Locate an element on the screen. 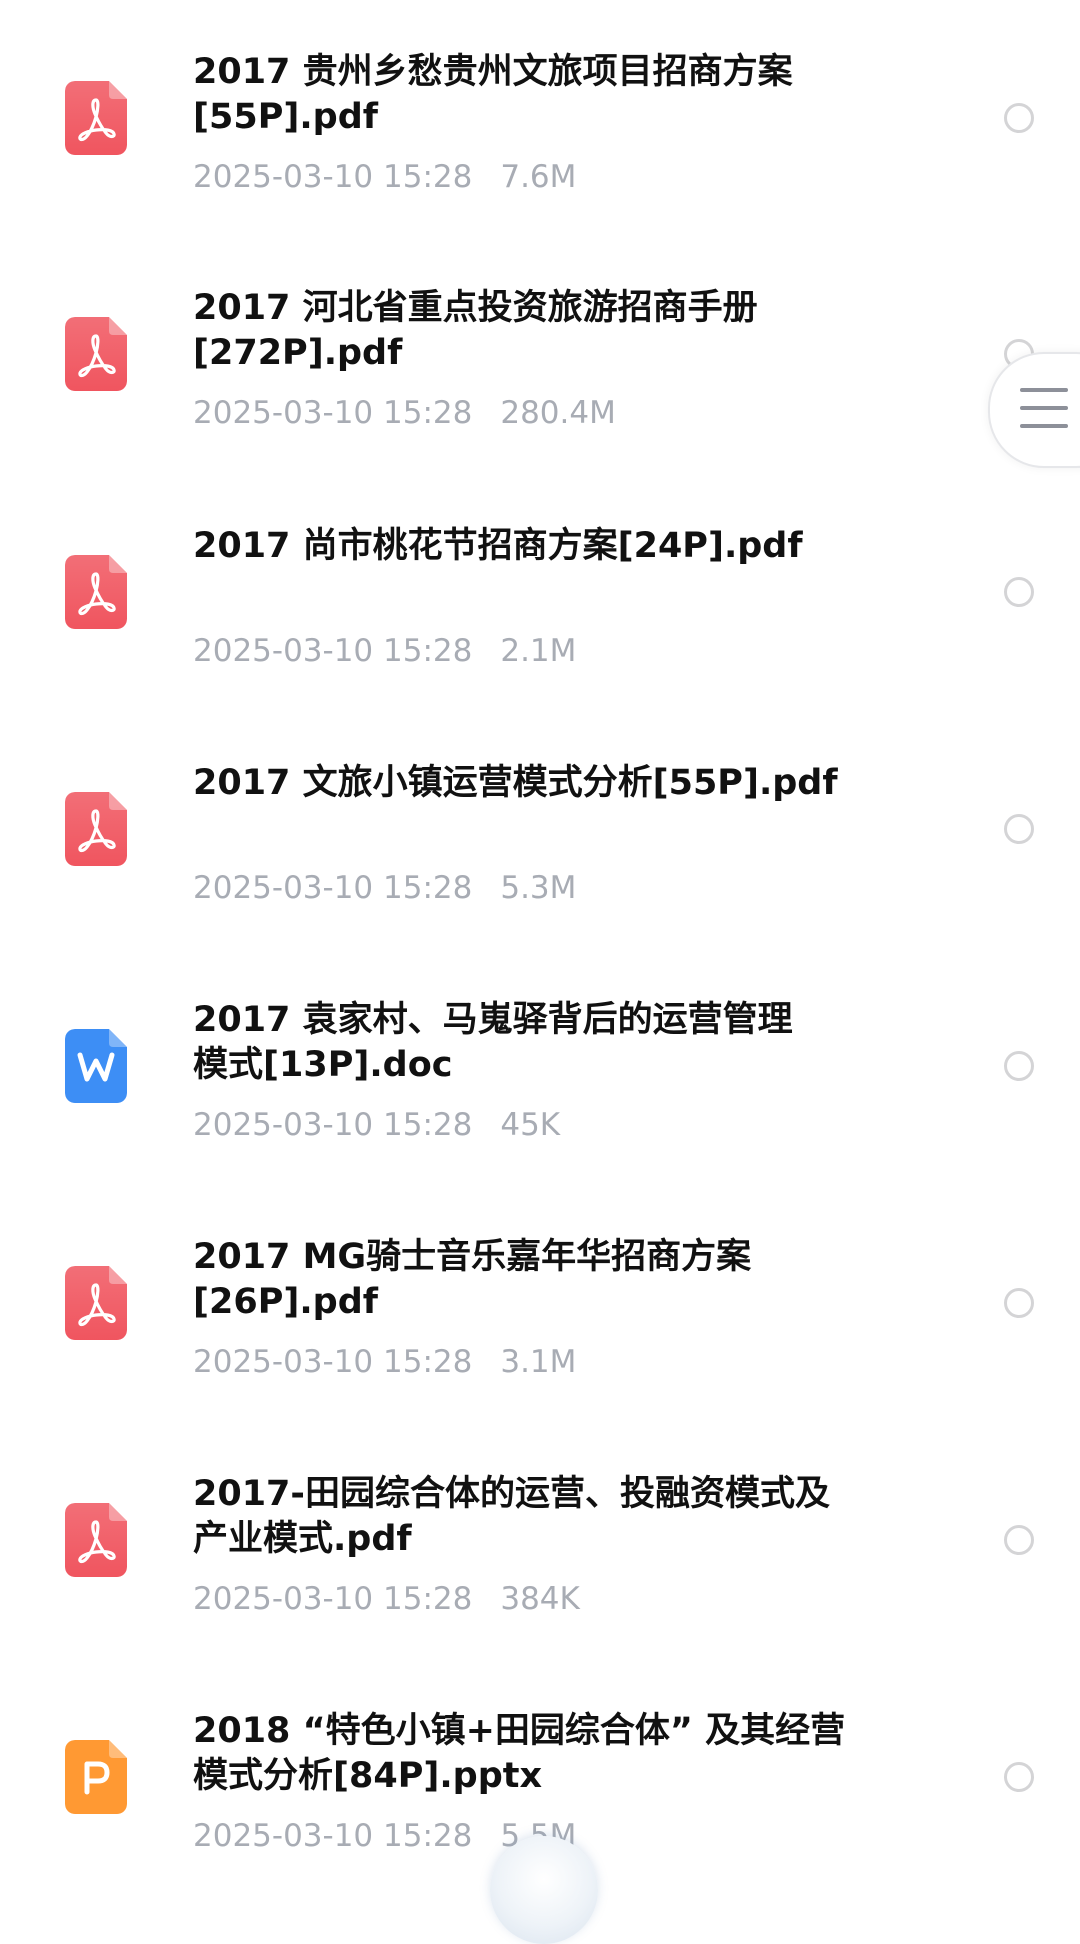  file-name: 2017 尚市桃花节招商方案[24P].pdf is located at coordinates (498, 546).